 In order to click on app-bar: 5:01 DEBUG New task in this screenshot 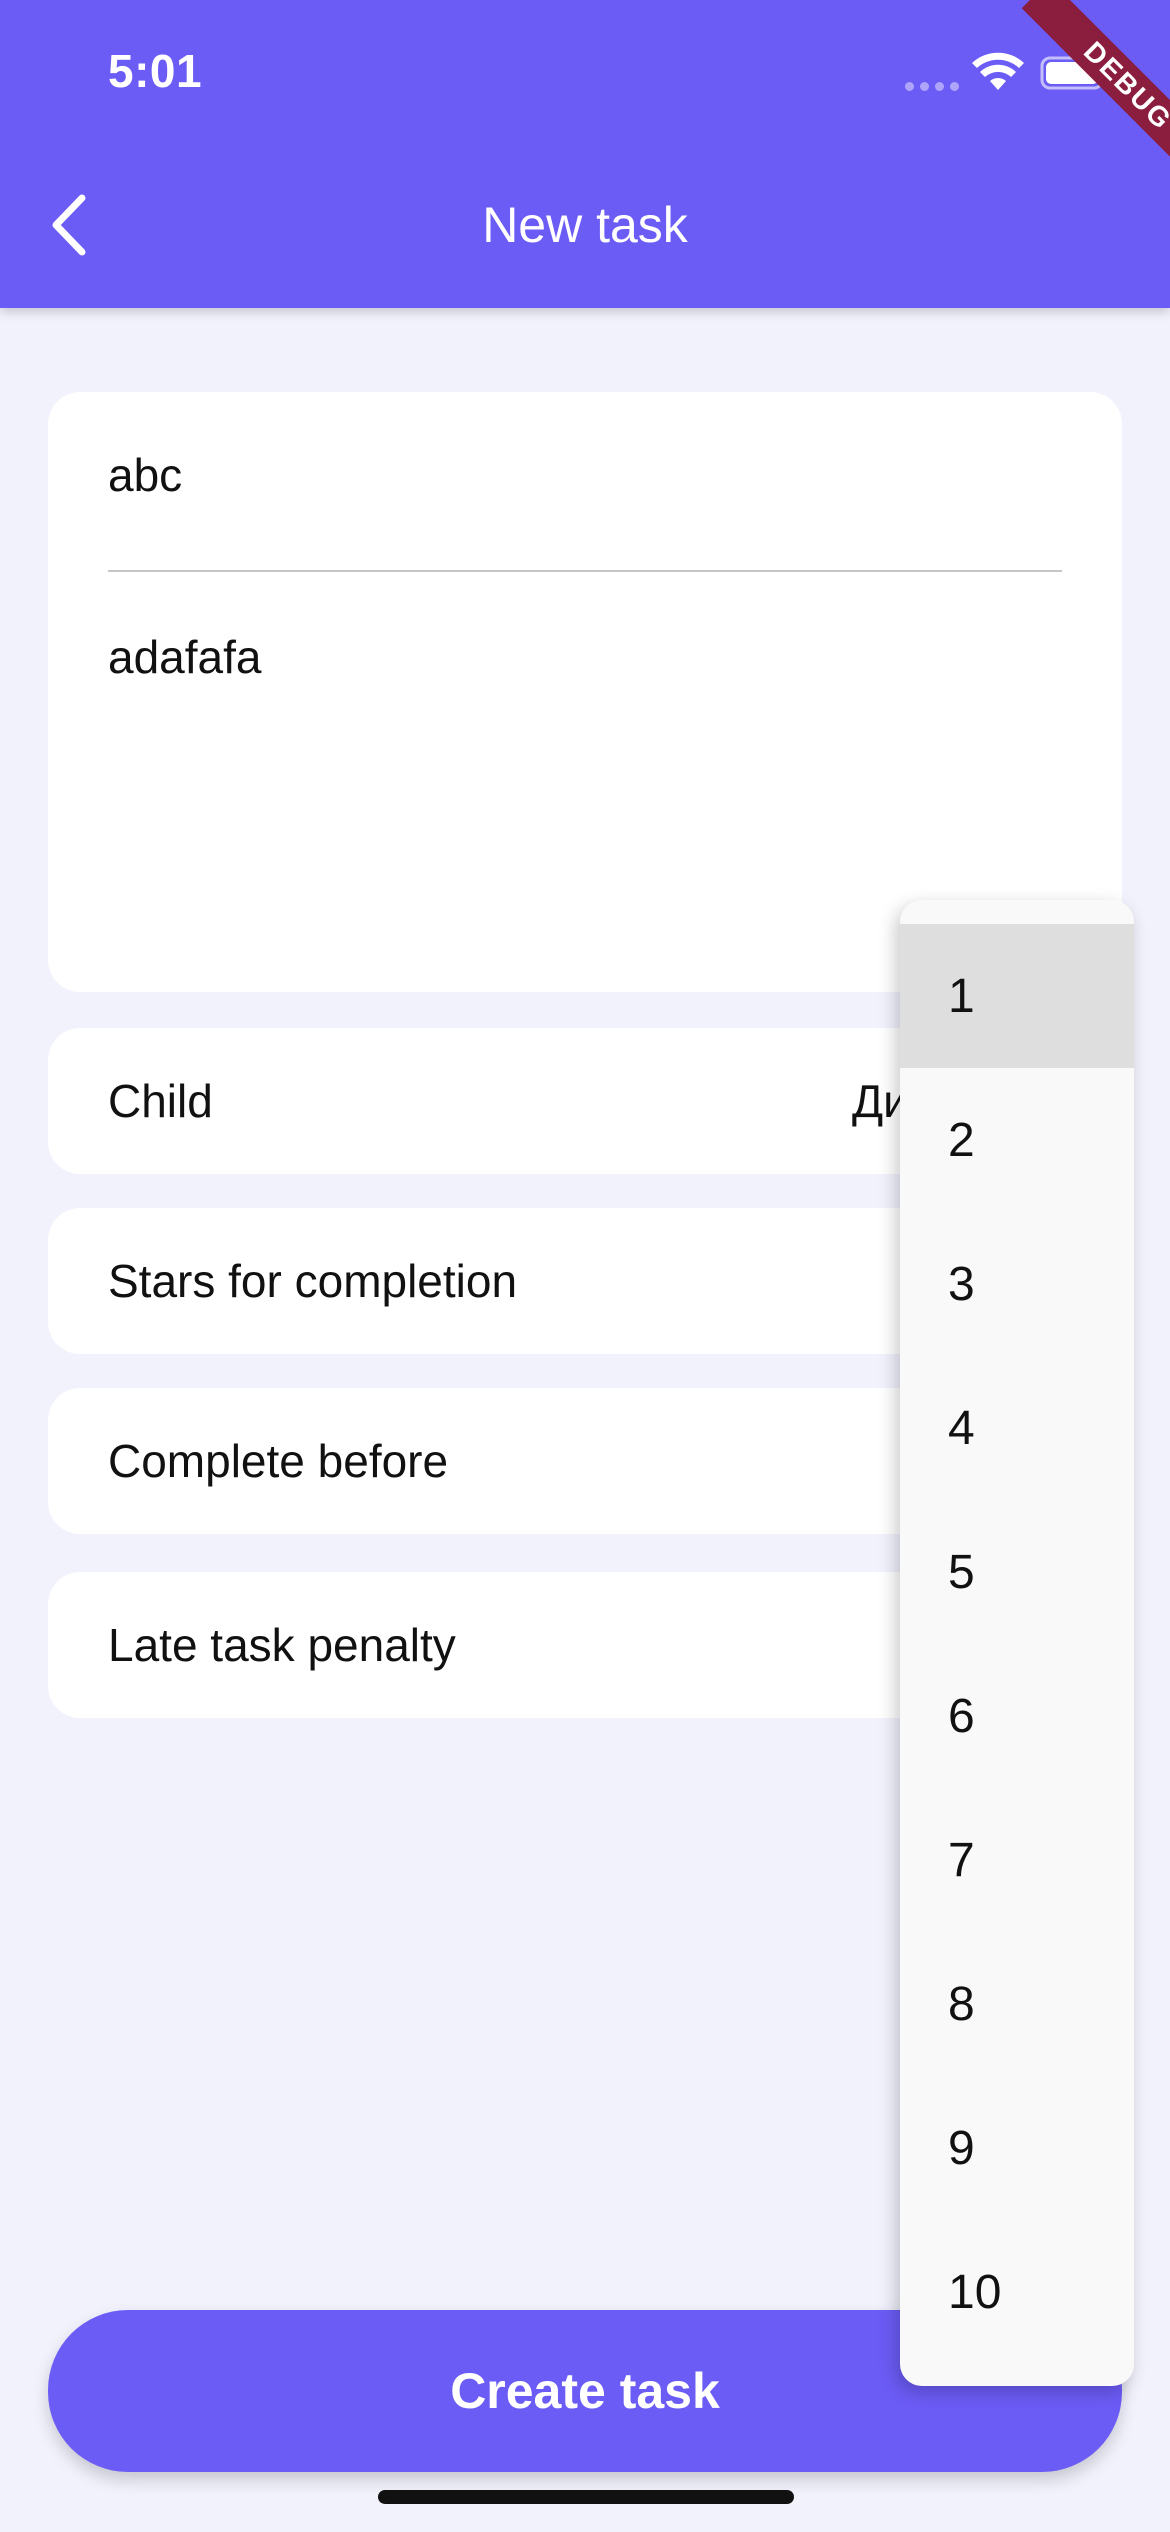, I will do `click(585, 154)`.